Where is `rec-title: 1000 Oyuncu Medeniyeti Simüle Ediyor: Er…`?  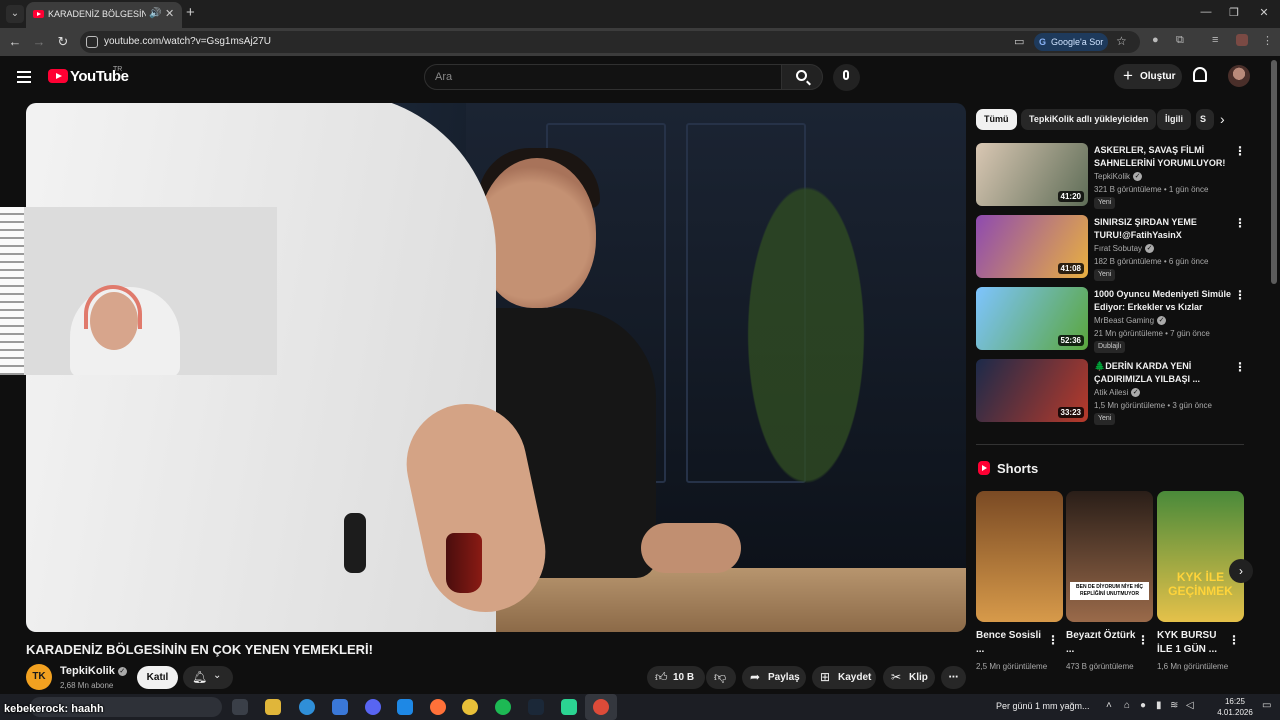 rec-title: 1000 Oyuncu Medeniyeti Simüle Ediyor: Er… is located at coordinates (1164, 301).